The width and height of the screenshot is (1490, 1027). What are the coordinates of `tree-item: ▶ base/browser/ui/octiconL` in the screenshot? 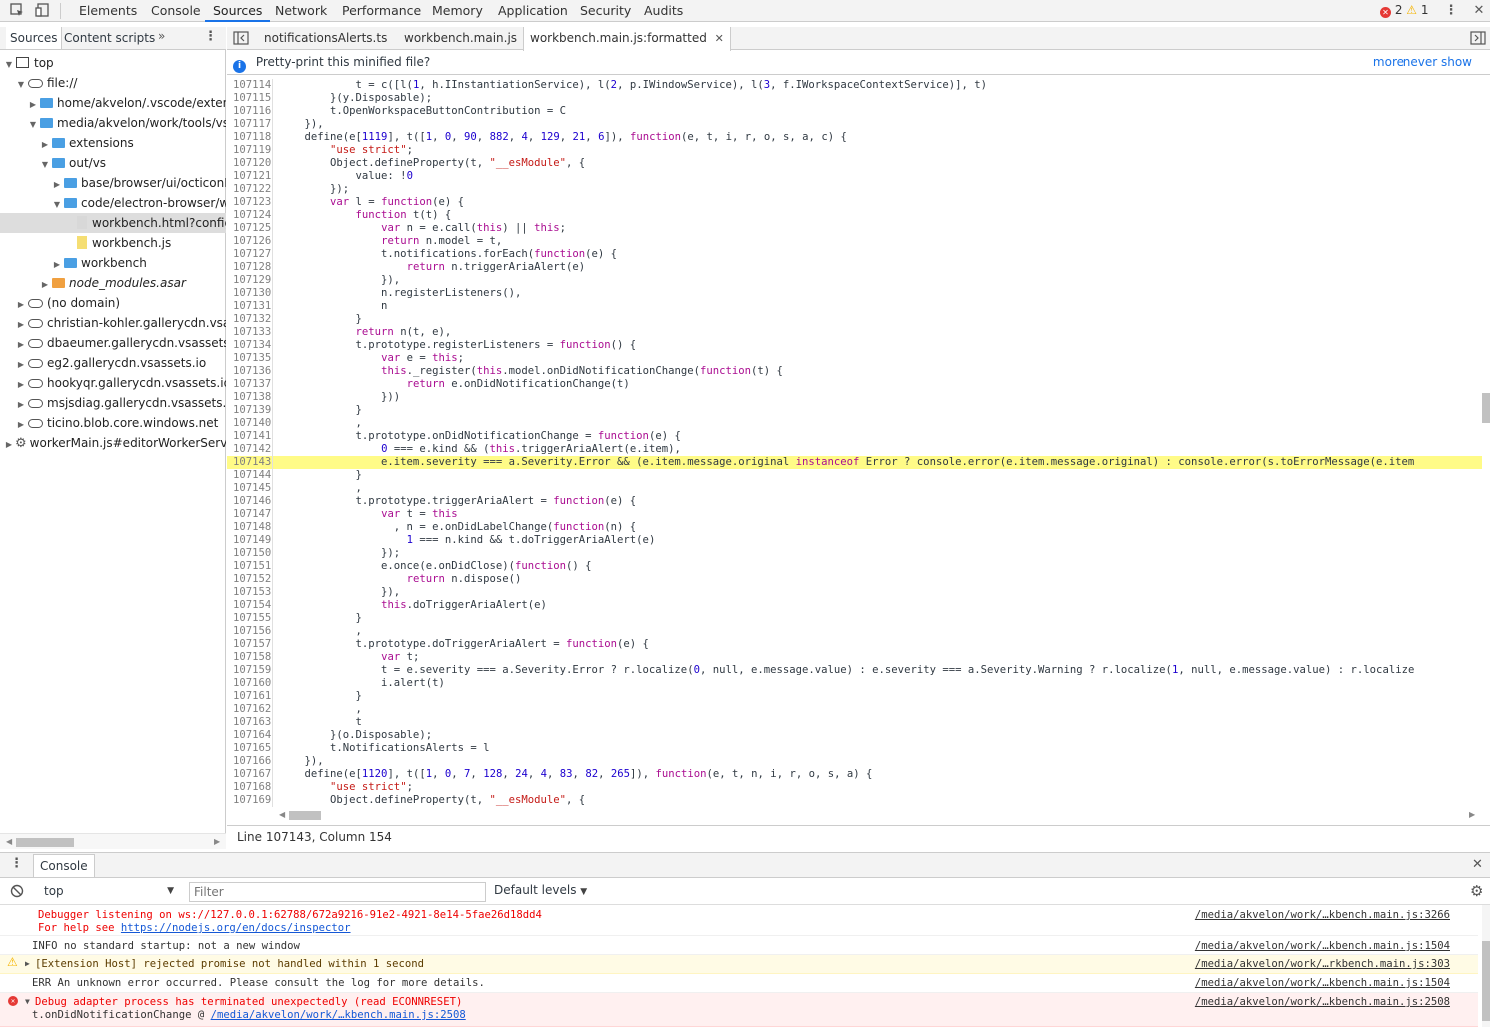 It's located at (113, 183).